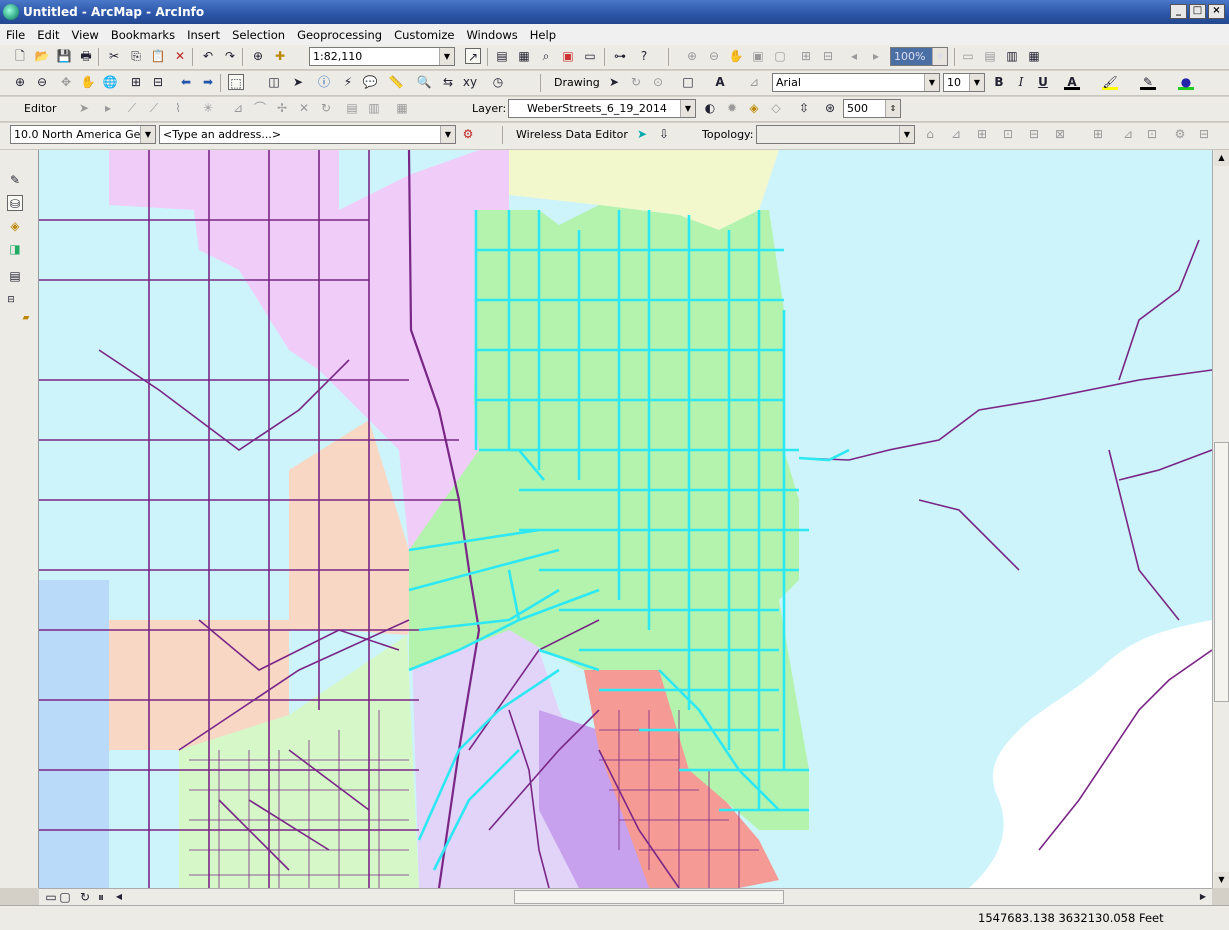  What do you see at coordinates (720, 82) in the screenshot?
I see `text-icon: A` at bounding box center [720, 82].